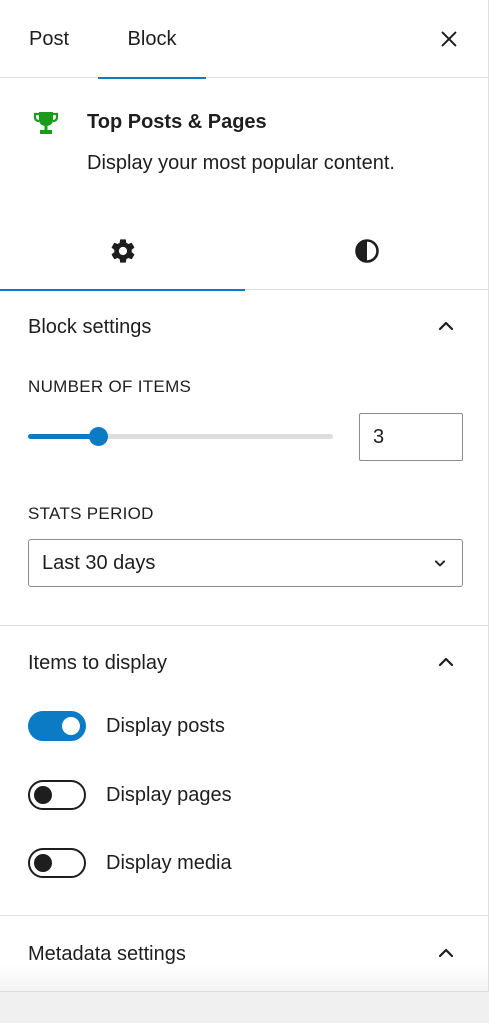 Image resolution: width=489 pixels, height=1023 pixels. Describe the element at coordinates (89, 327) in the screenshot. I see `block-settings-title: Block settings` at that location.